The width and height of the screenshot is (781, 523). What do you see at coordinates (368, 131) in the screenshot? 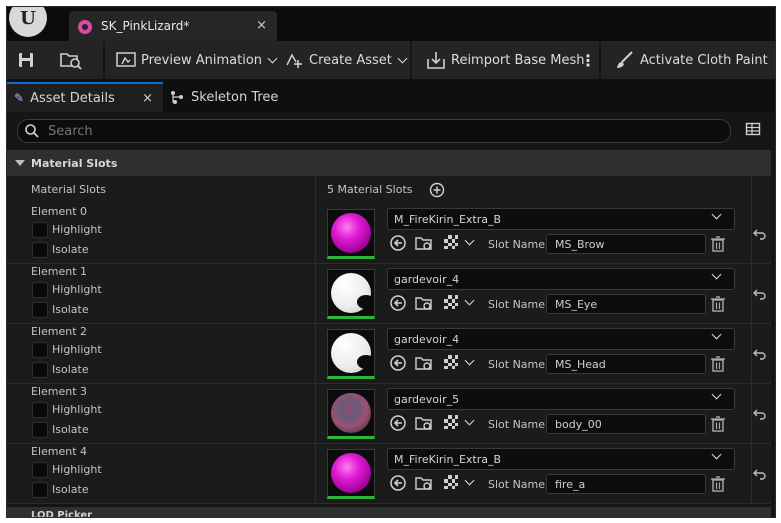
I see `search-input` at bounding box center [368, 131].